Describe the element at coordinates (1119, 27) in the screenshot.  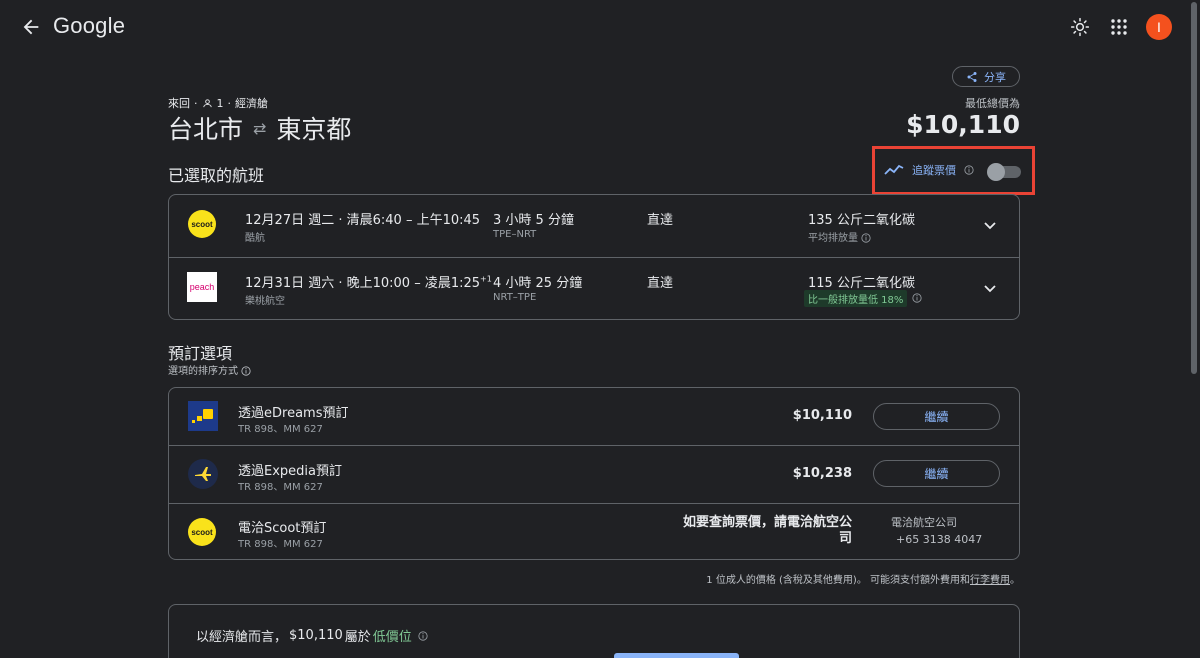
I see `apps-grid-icon` at that location.